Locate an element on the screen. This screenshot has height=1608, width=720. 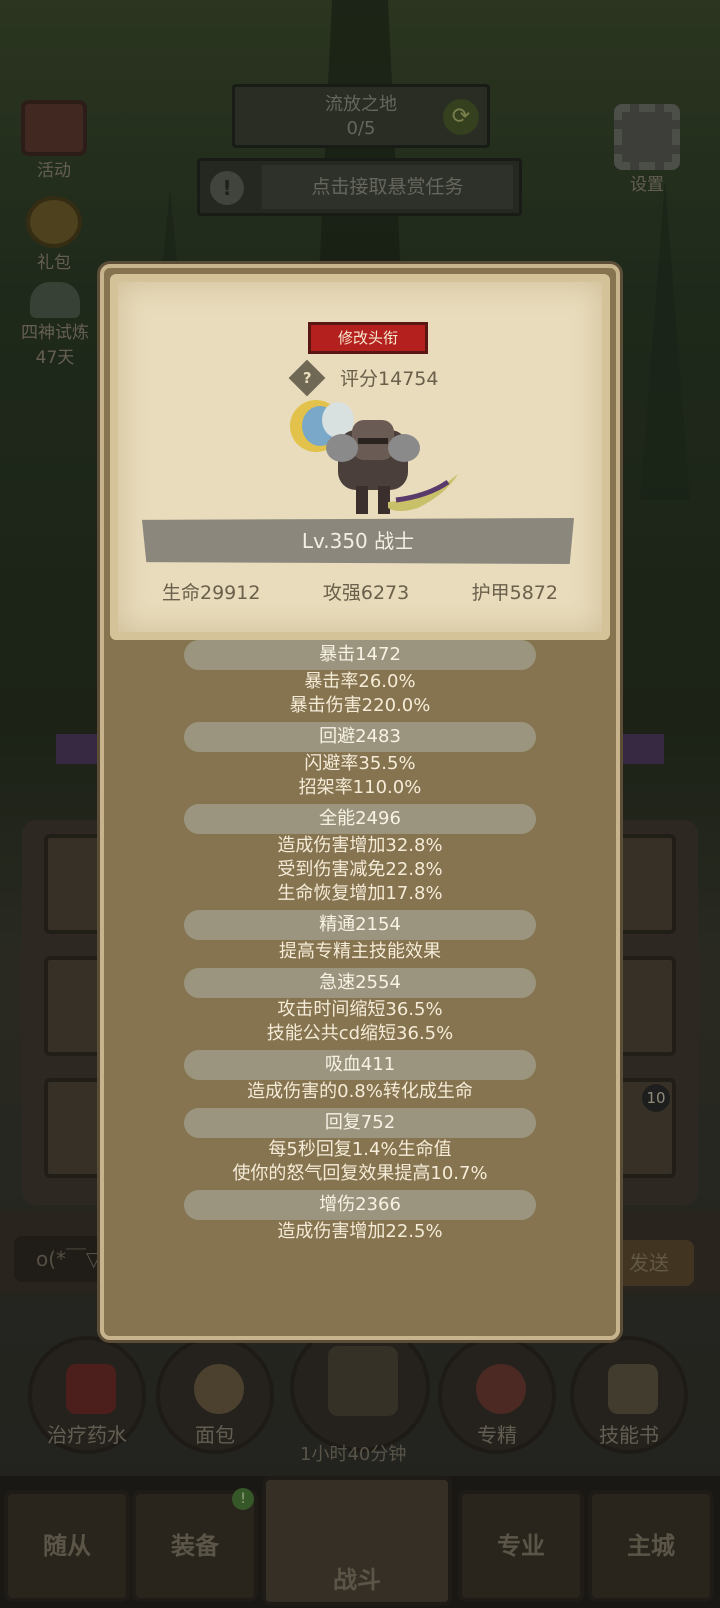
warrior-avatar is located at coordinates (374, 457).